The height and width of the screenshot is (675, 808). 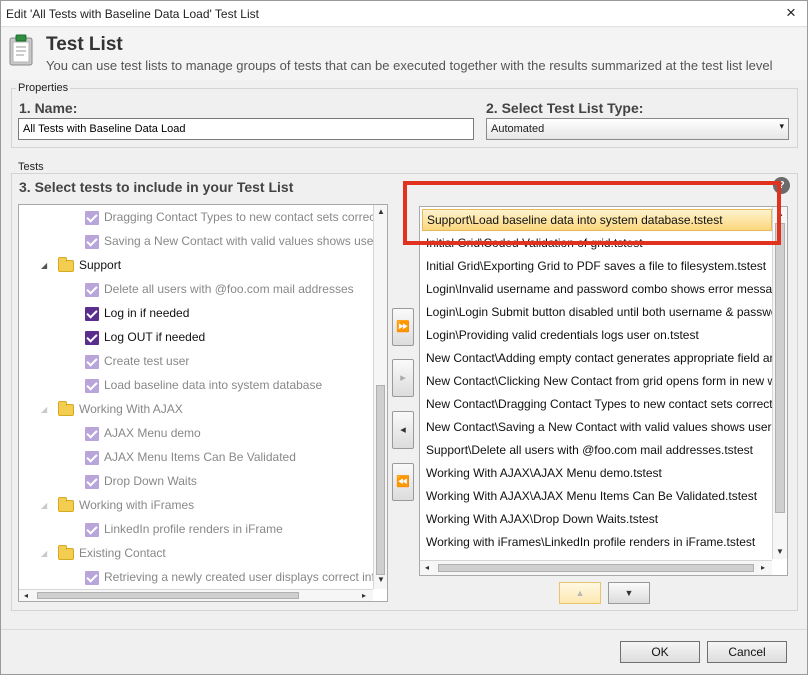 What do you see at coordinates (103, 553) in the screenshot?
I see `tree-folder: ◢ Existing Contact` at bounding box center [103, 553].